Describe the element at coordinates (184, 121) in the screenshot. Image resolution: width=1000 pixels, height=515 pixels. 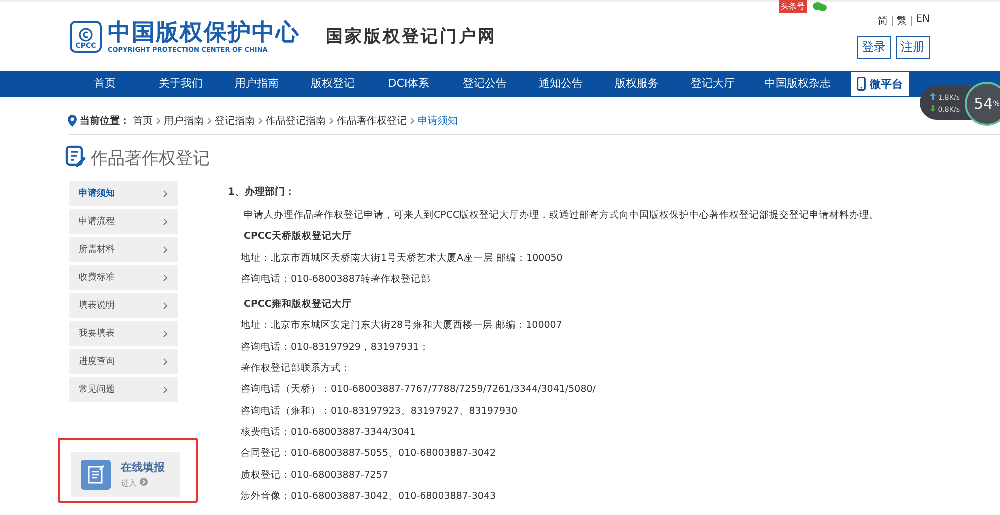
I see `breadcrumb-link: 用户指南` at that location.